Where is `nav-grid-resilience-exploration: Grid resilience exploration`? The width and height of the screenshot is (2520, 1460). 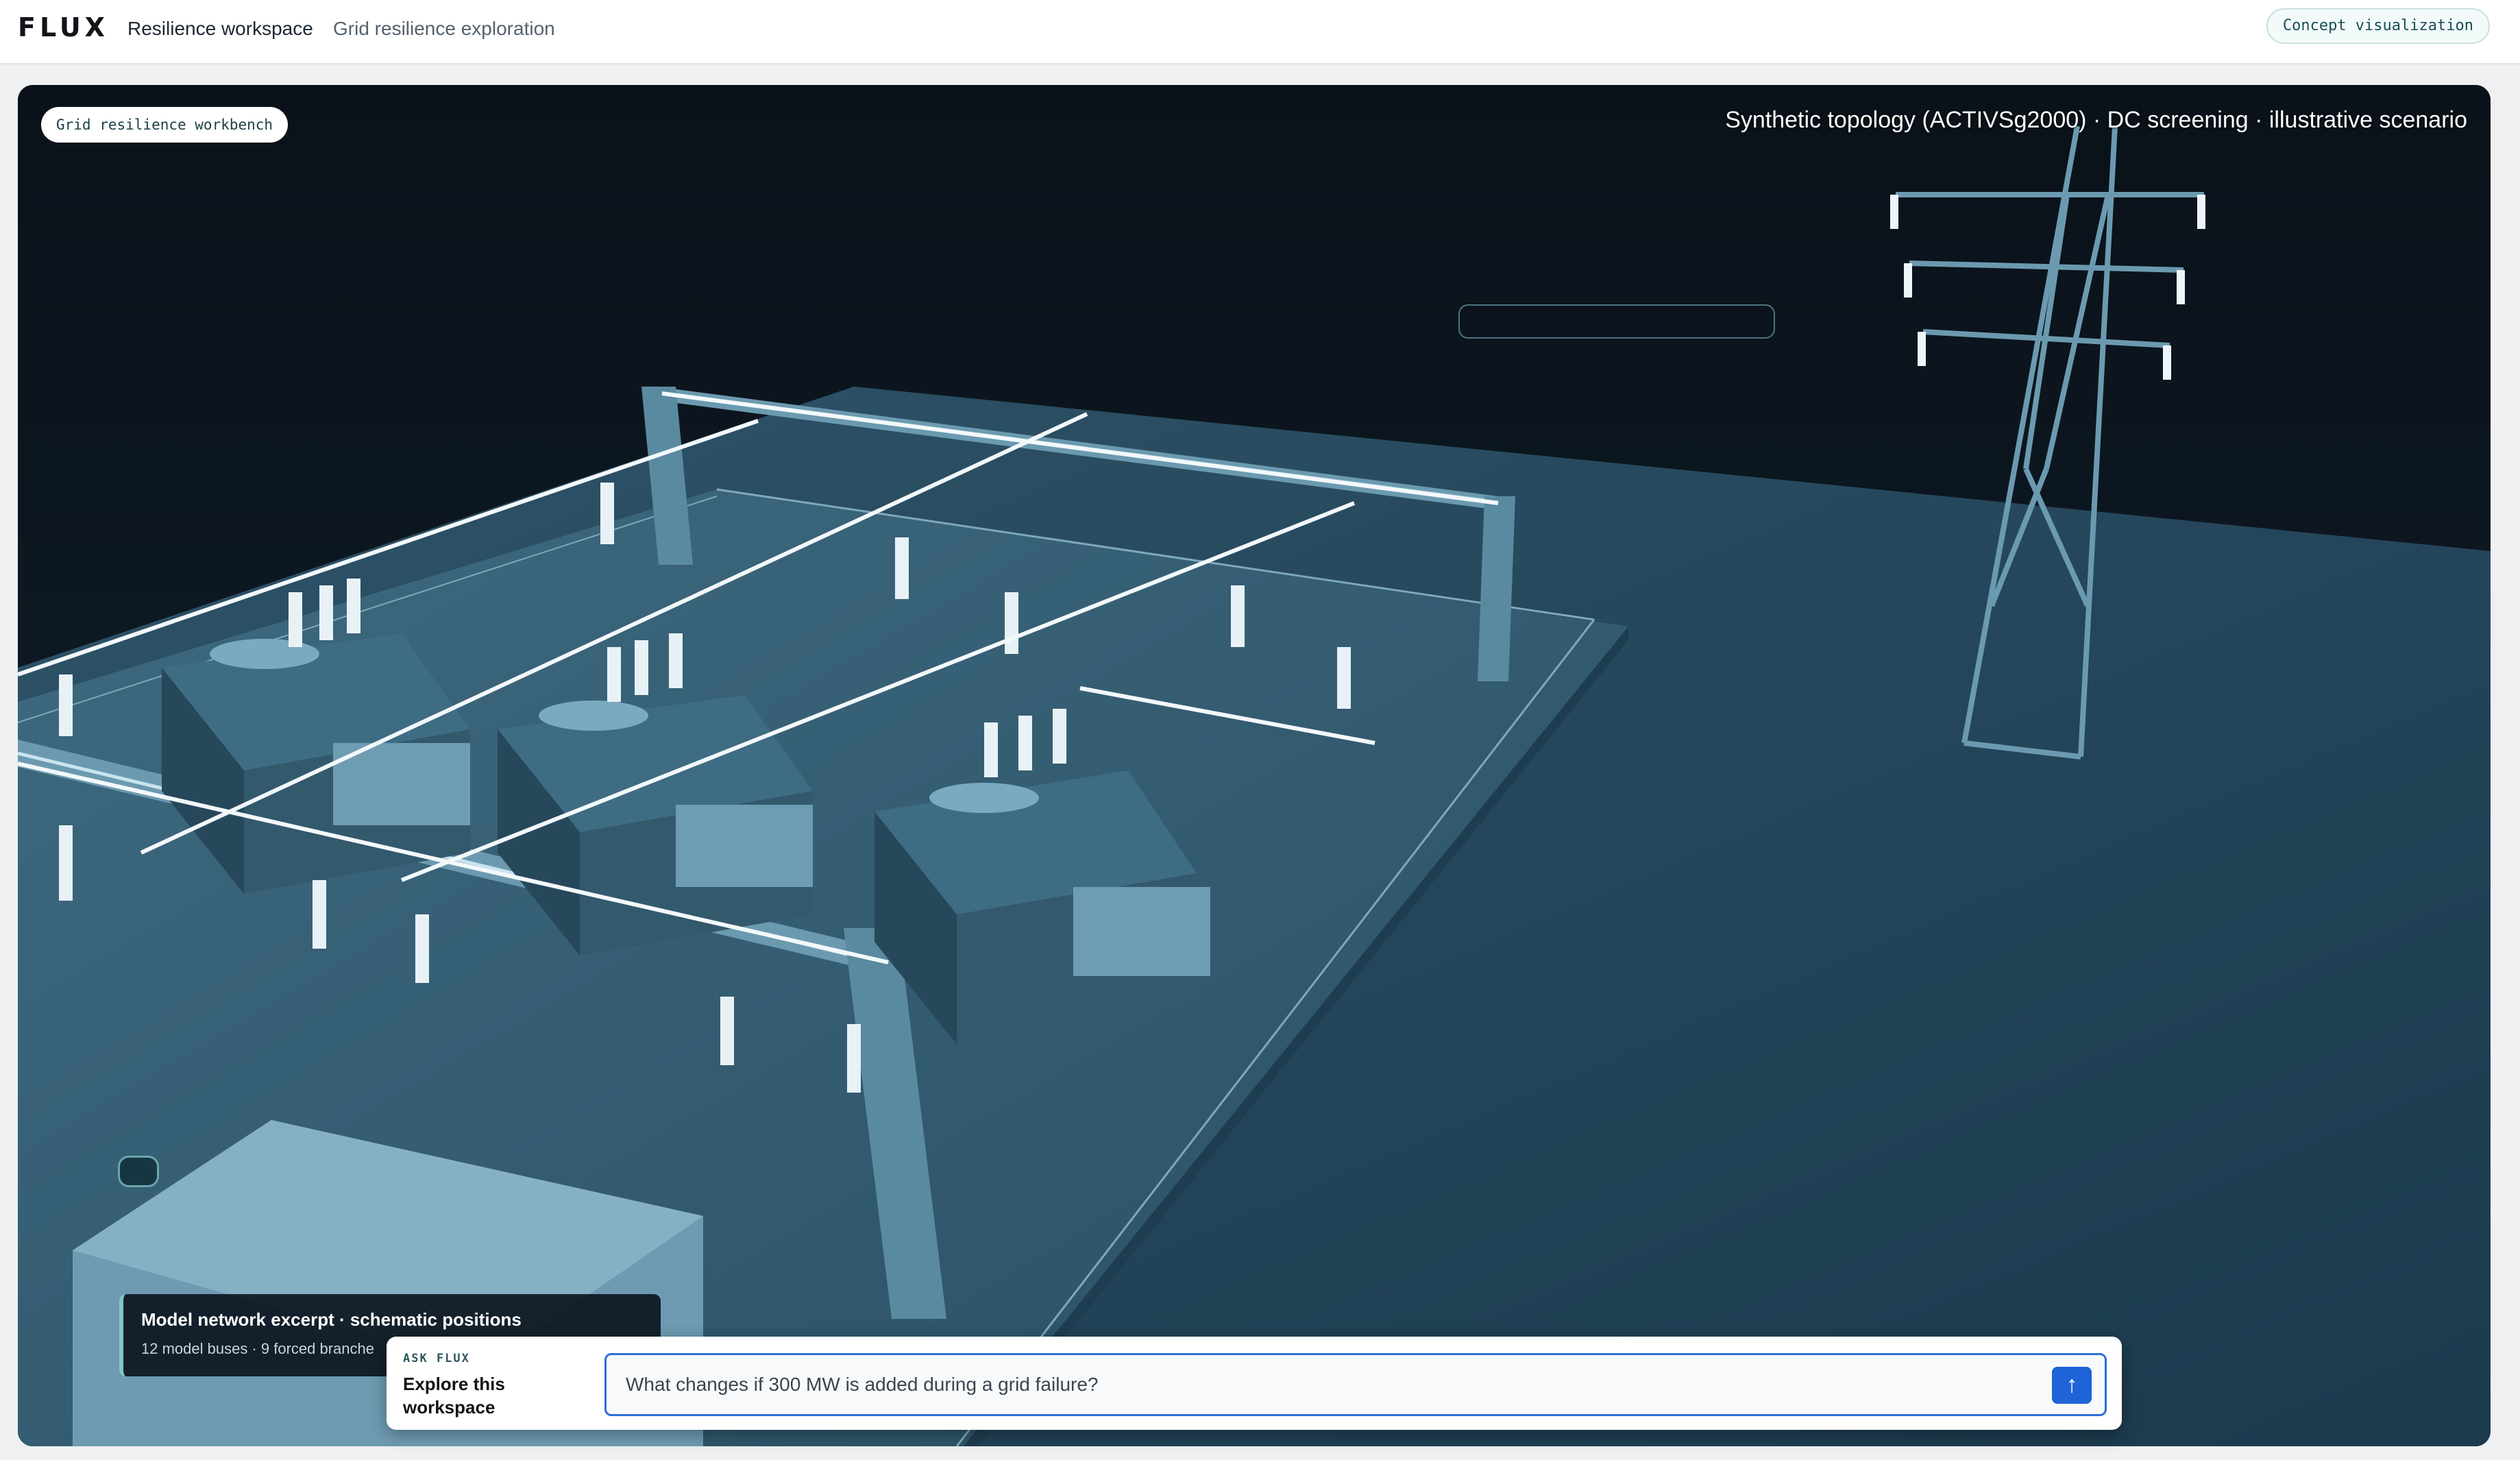 nav-grid-resilience-exploration: Grid resilience exploration is located at coordinates (444, 29).